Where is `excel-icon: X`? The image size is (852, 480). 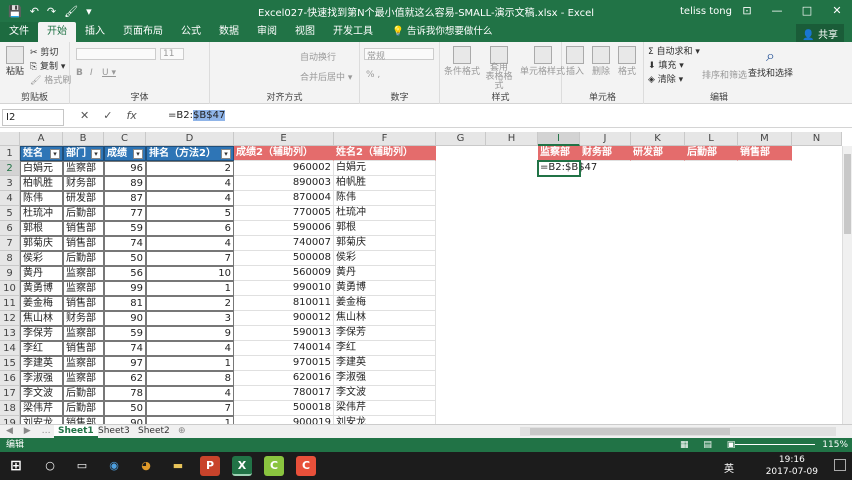 excel-icon: X is located at coordinates (242, 466).